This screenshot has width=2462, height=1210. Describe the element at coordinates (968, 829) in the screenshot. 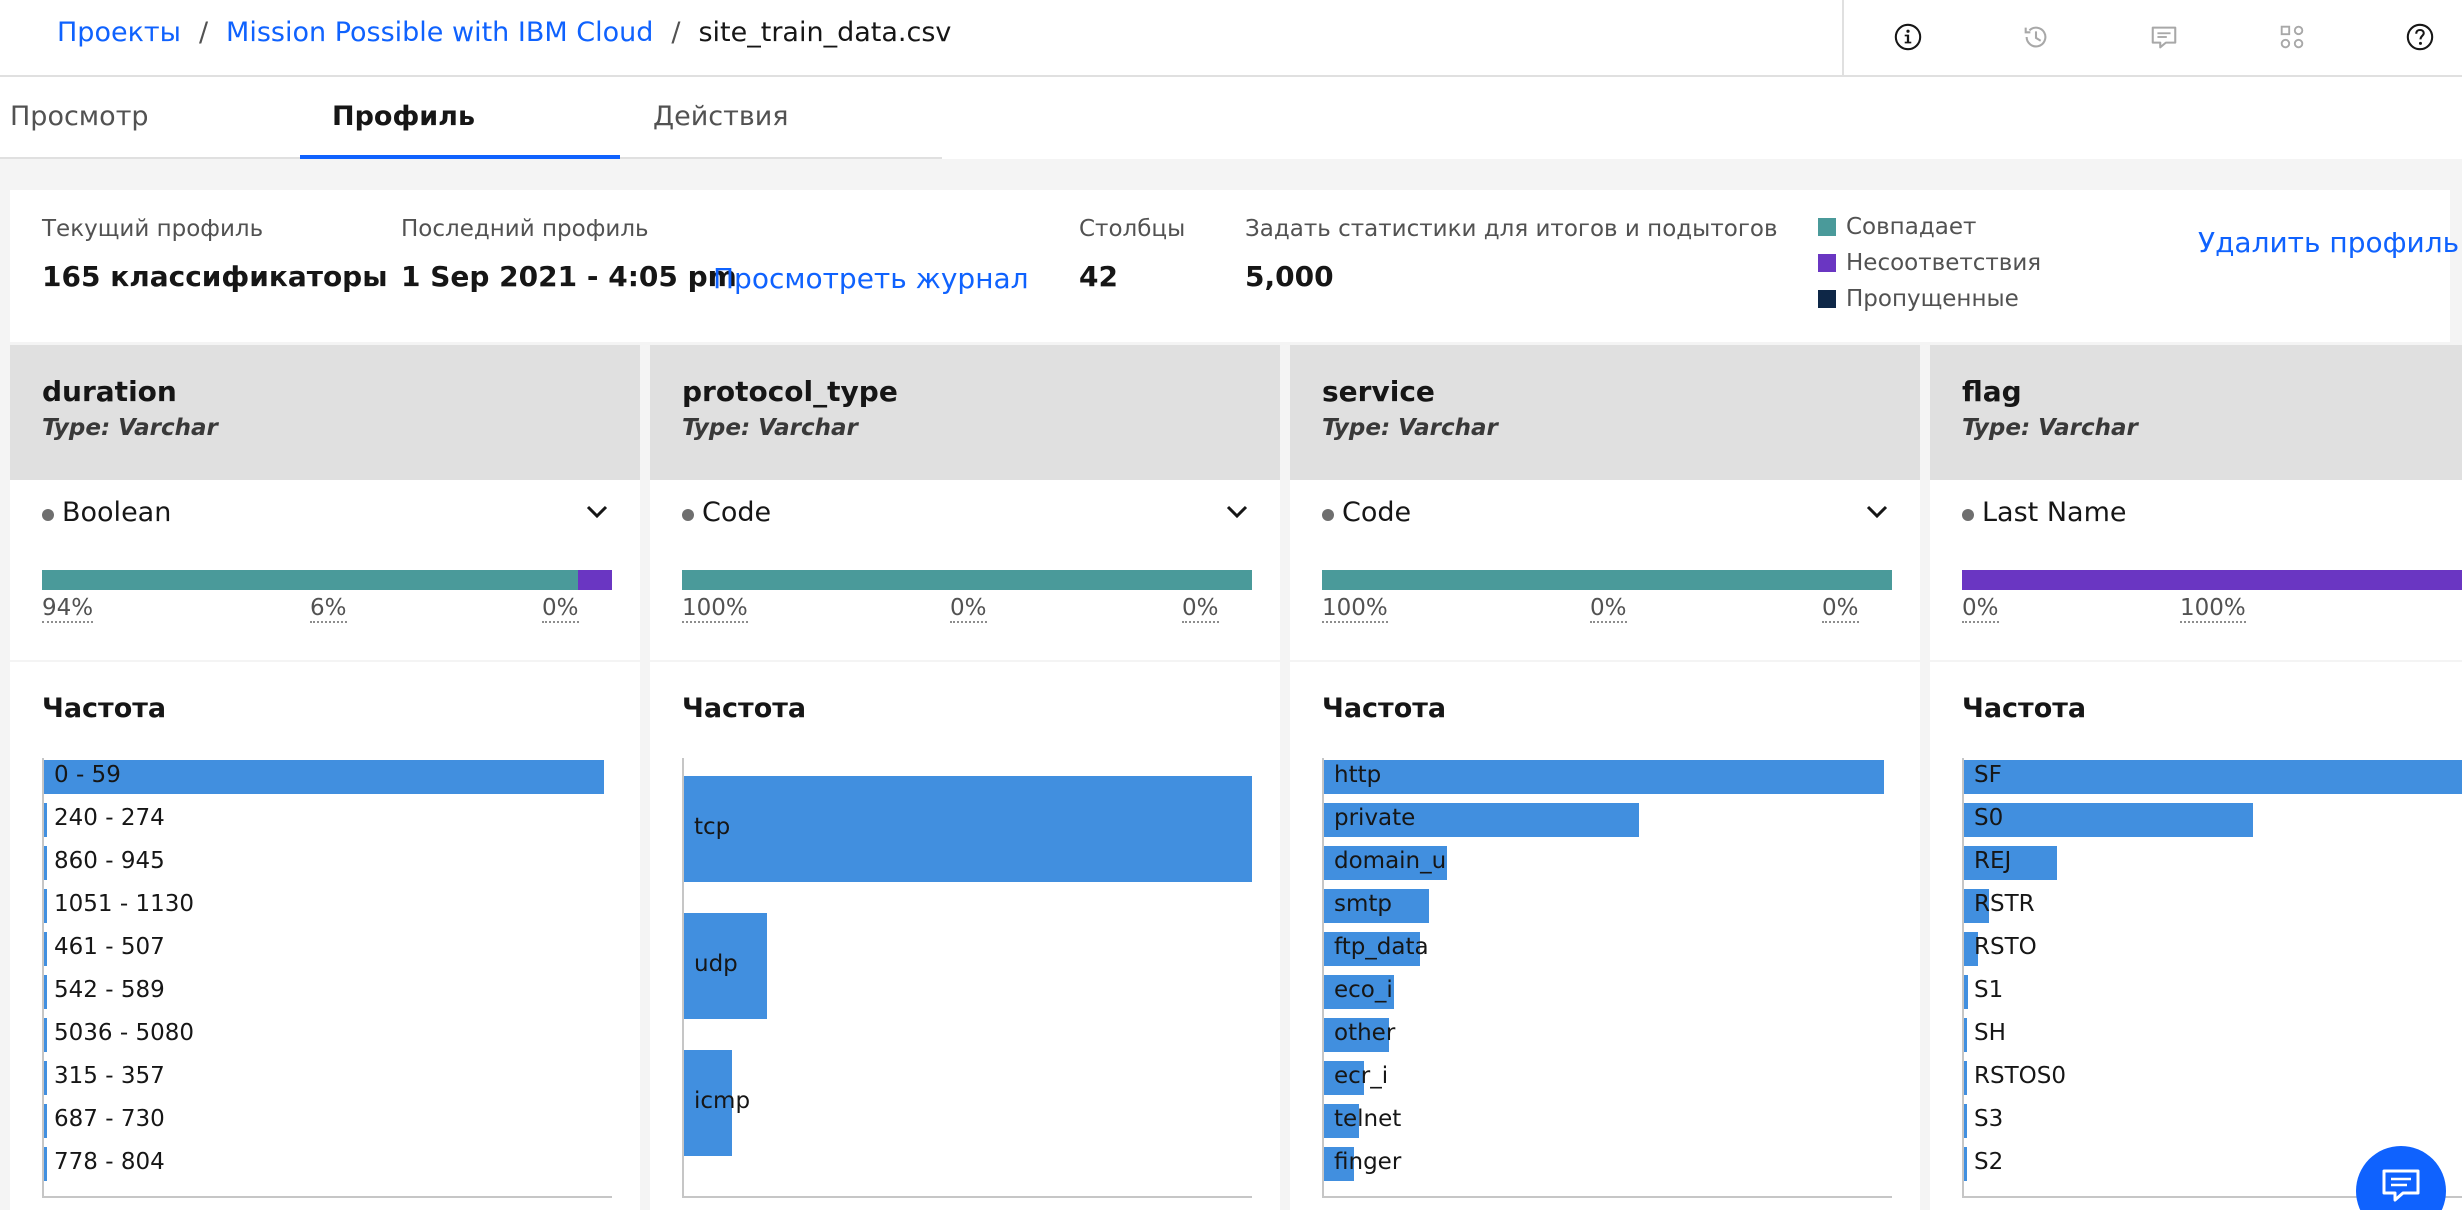

I see `frequency-row: tcp` at that location.